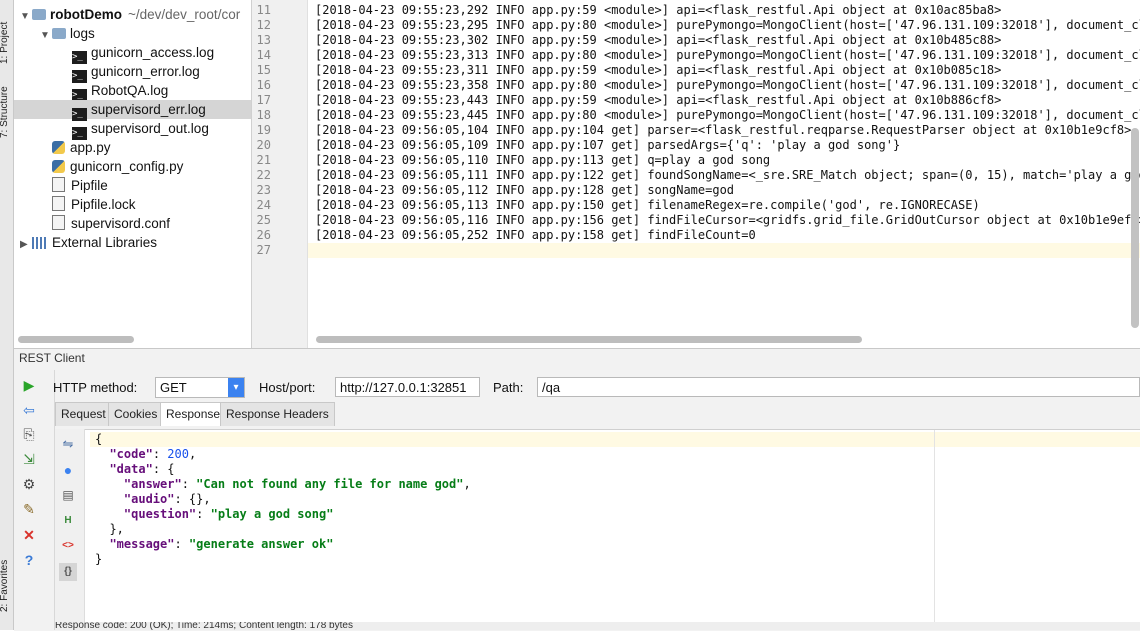 Image resolution: width=1140 pixels, height=631 pixels. I want to click on json-audio-line: "audio": {},, so click(167, 499).